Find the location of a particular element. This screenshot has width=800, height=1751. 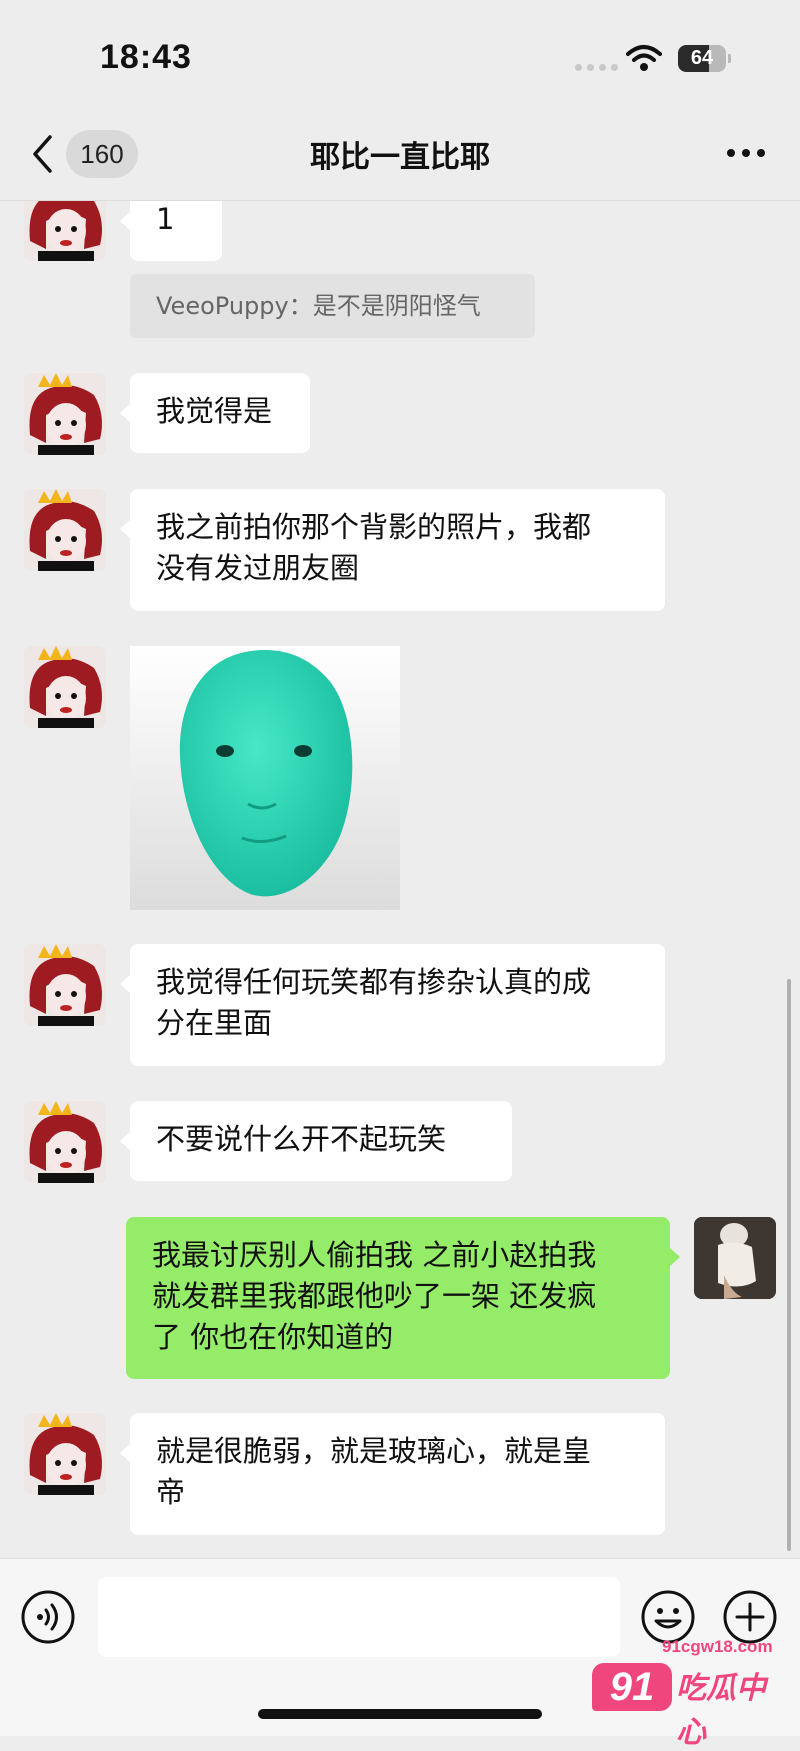

more-dots-icon is located at coordinates (746, 153).